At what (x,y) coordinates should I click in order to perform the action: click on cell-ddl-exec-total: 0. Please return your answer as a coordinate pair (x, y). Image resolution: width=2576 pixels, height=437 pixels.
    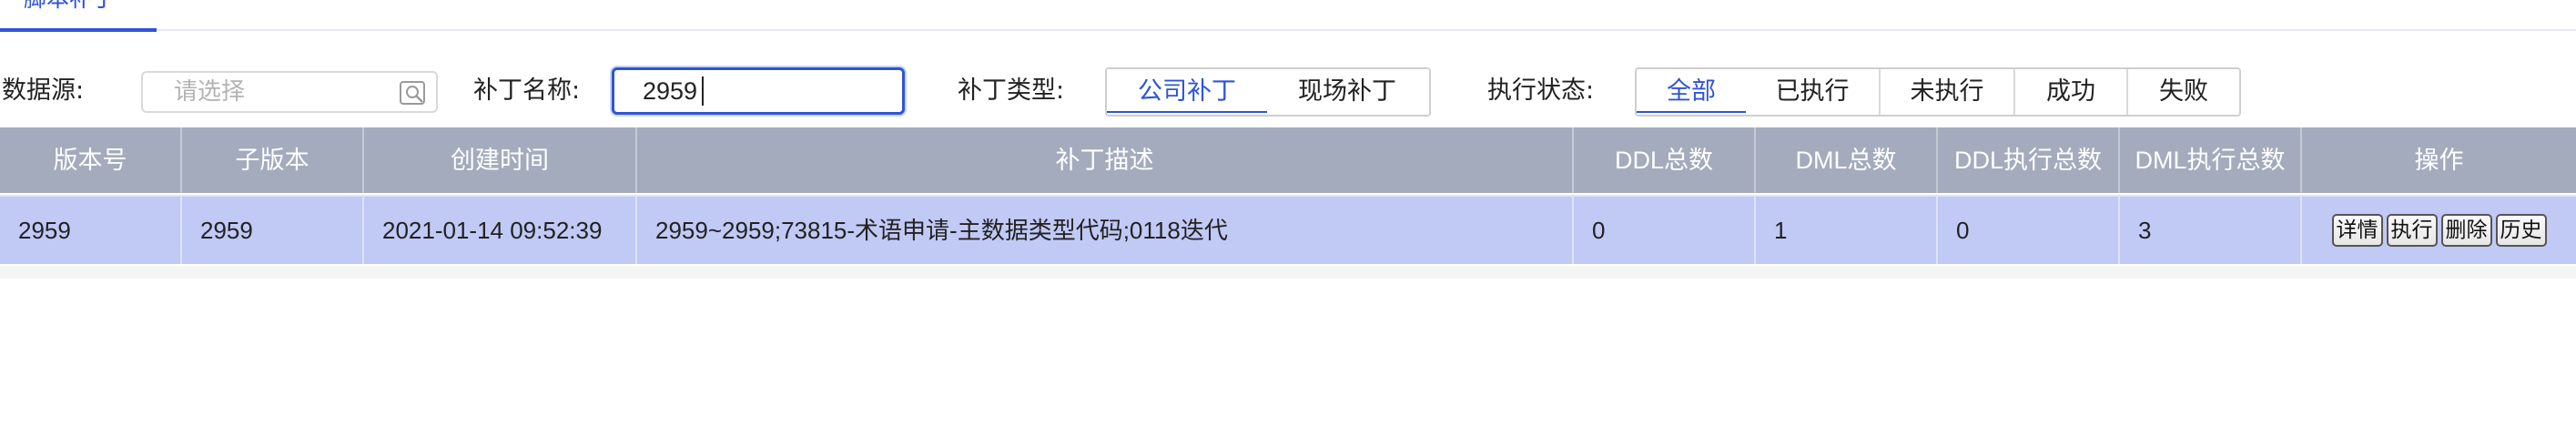
    Looking at the image, I should click on (2029, 230).